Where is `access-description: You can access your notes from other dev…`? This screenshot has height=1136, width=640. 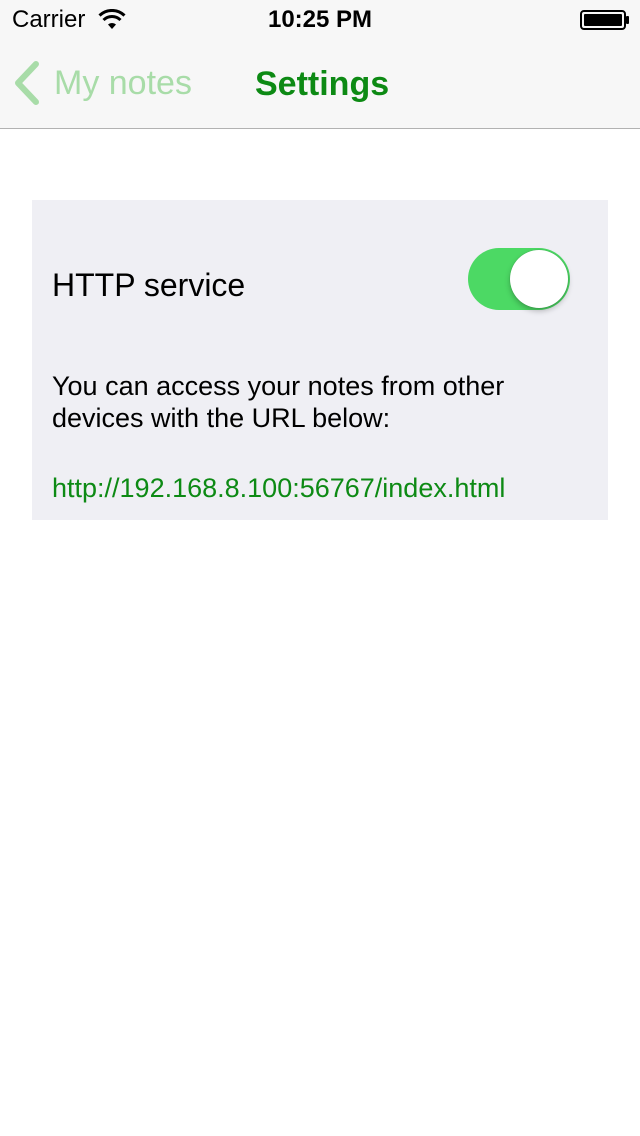
access-description: You can access your notes from other dev… is located at coordinates (278, 402).